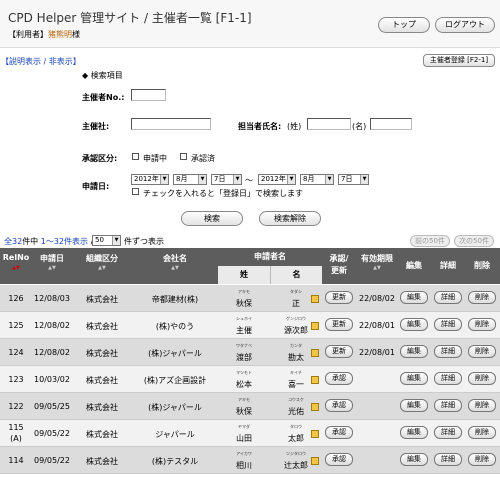 The width and height of the screenshot is (500, 478). What do you see at coordinates (175, 258) in the screenshot?
I see `col-company: 会社名` at bounding box center [175, 258].